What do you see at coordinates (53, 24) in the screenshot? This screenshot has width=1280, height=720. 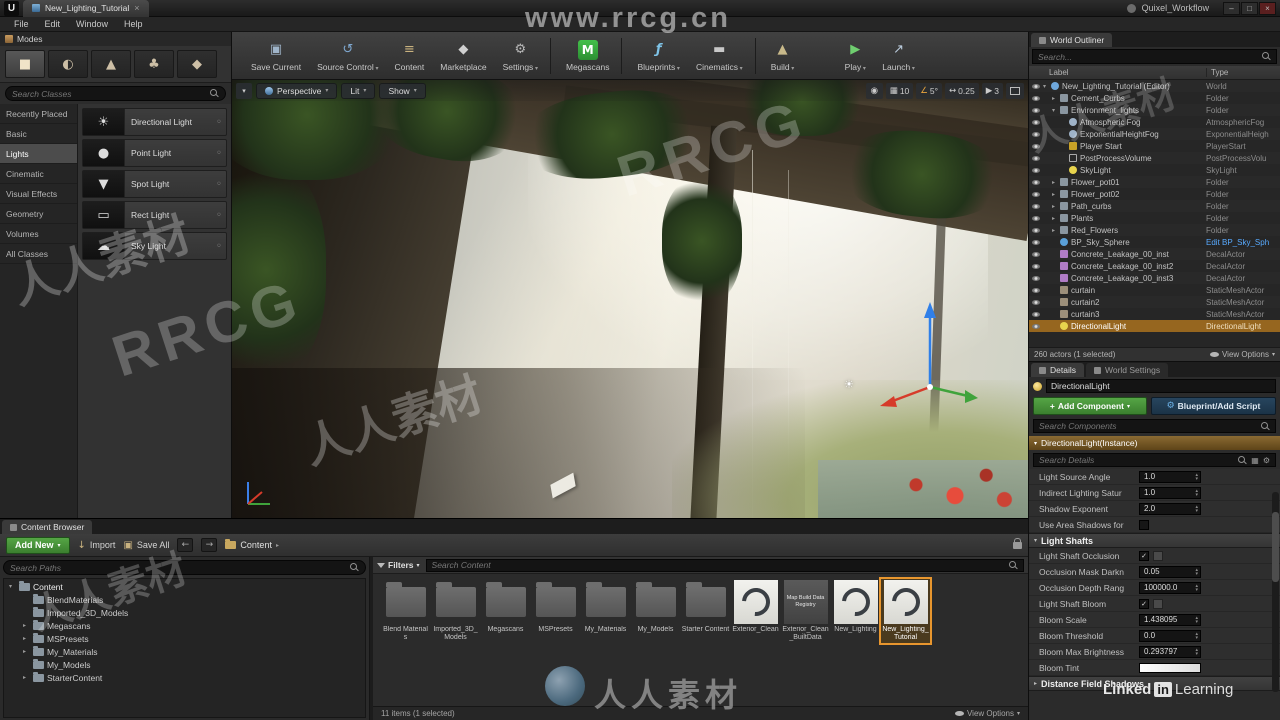 I see `menu-item: Edit` at bounding box center [53, 24].